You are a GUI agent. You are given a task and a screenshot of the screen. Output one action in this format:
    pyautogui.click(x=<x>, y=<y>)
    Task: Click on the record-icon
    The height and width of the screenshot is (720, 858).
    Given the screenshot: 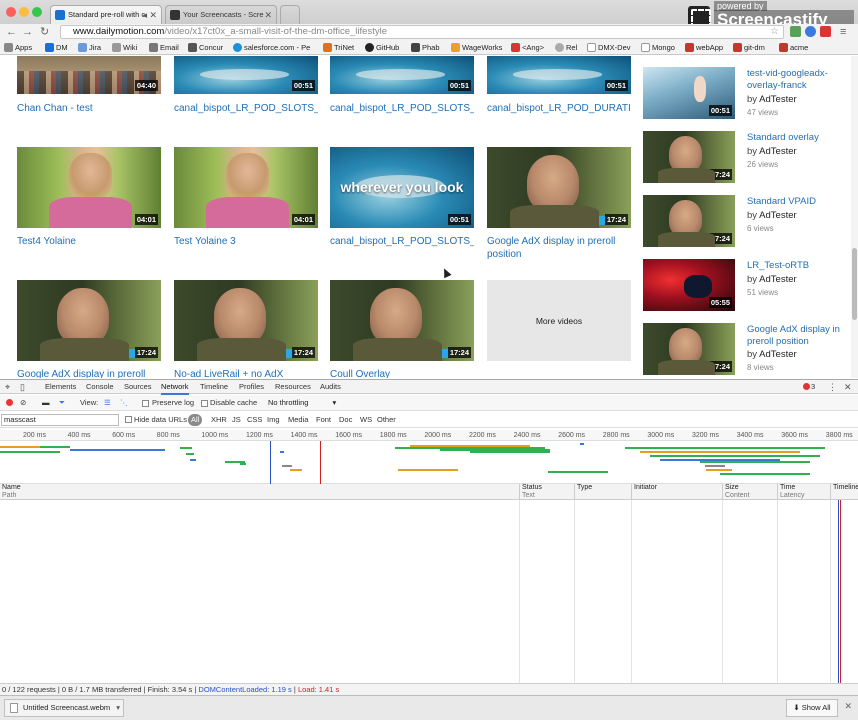 What is the action you would take?
    pyautogui.click(x=9, y=402)
    